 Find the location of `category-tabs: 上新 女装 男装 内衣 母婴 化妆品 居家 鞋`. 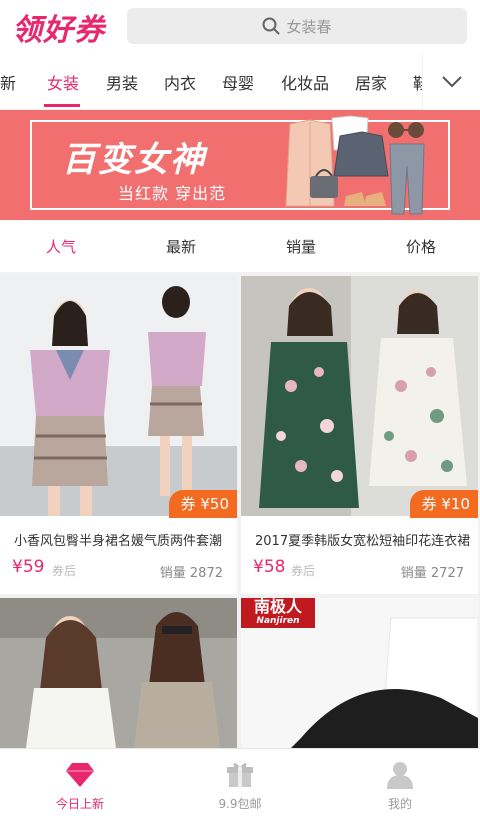

category-tabs: 上新 女装 男装 内衣 母婴 化妆品 居家 鞋 is located at coordinates (240, 82).